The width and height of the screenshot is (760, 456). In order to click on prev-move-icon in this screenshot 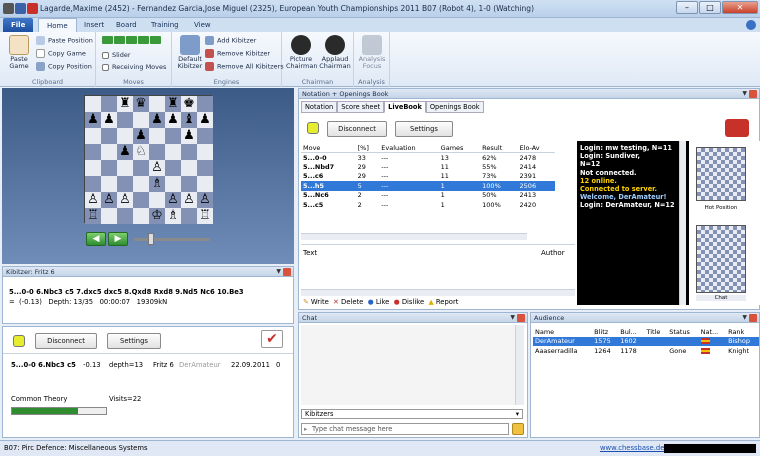, I will do `click(131, 40)`.